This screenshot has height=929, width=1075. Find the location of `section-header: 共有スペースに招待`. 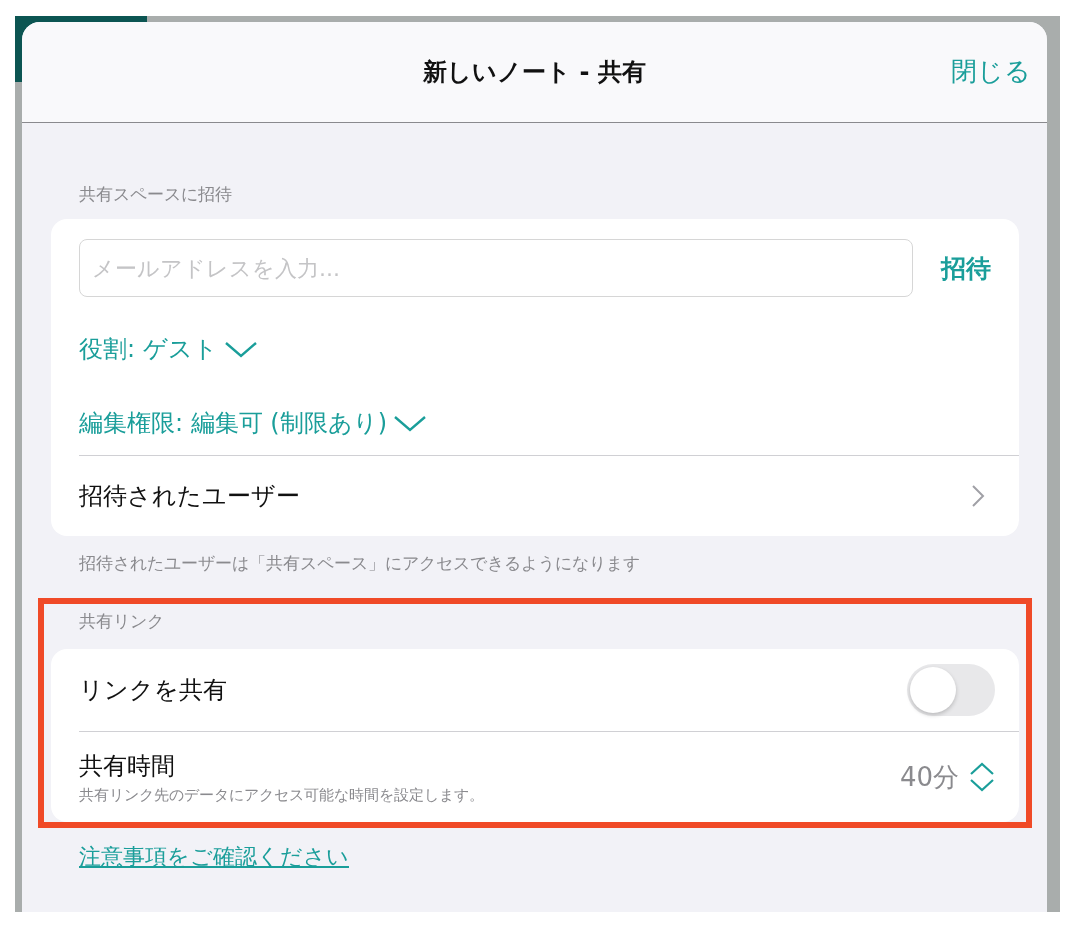

section-header: 共有スペースに招待 is located at coordinates (155, 194).